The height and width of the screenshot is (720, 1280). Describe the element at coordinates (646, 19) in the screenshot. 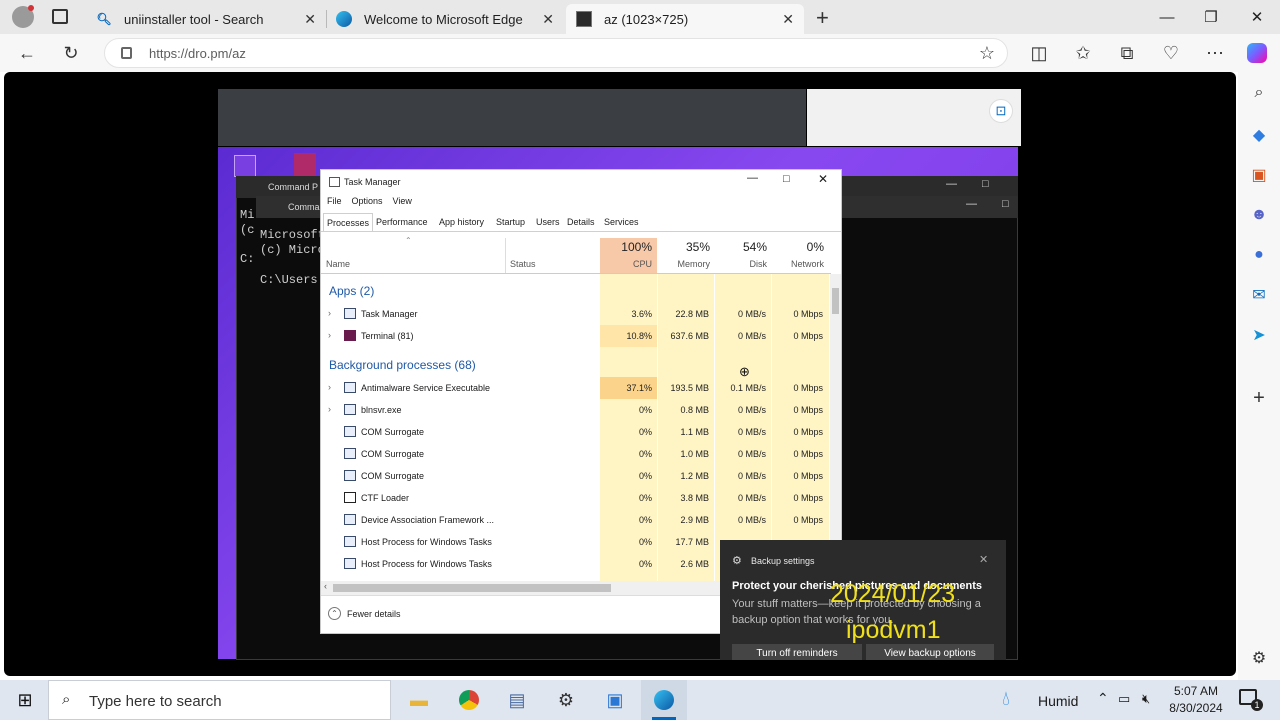

I see `tab-title: az (1023×725)` at that location.